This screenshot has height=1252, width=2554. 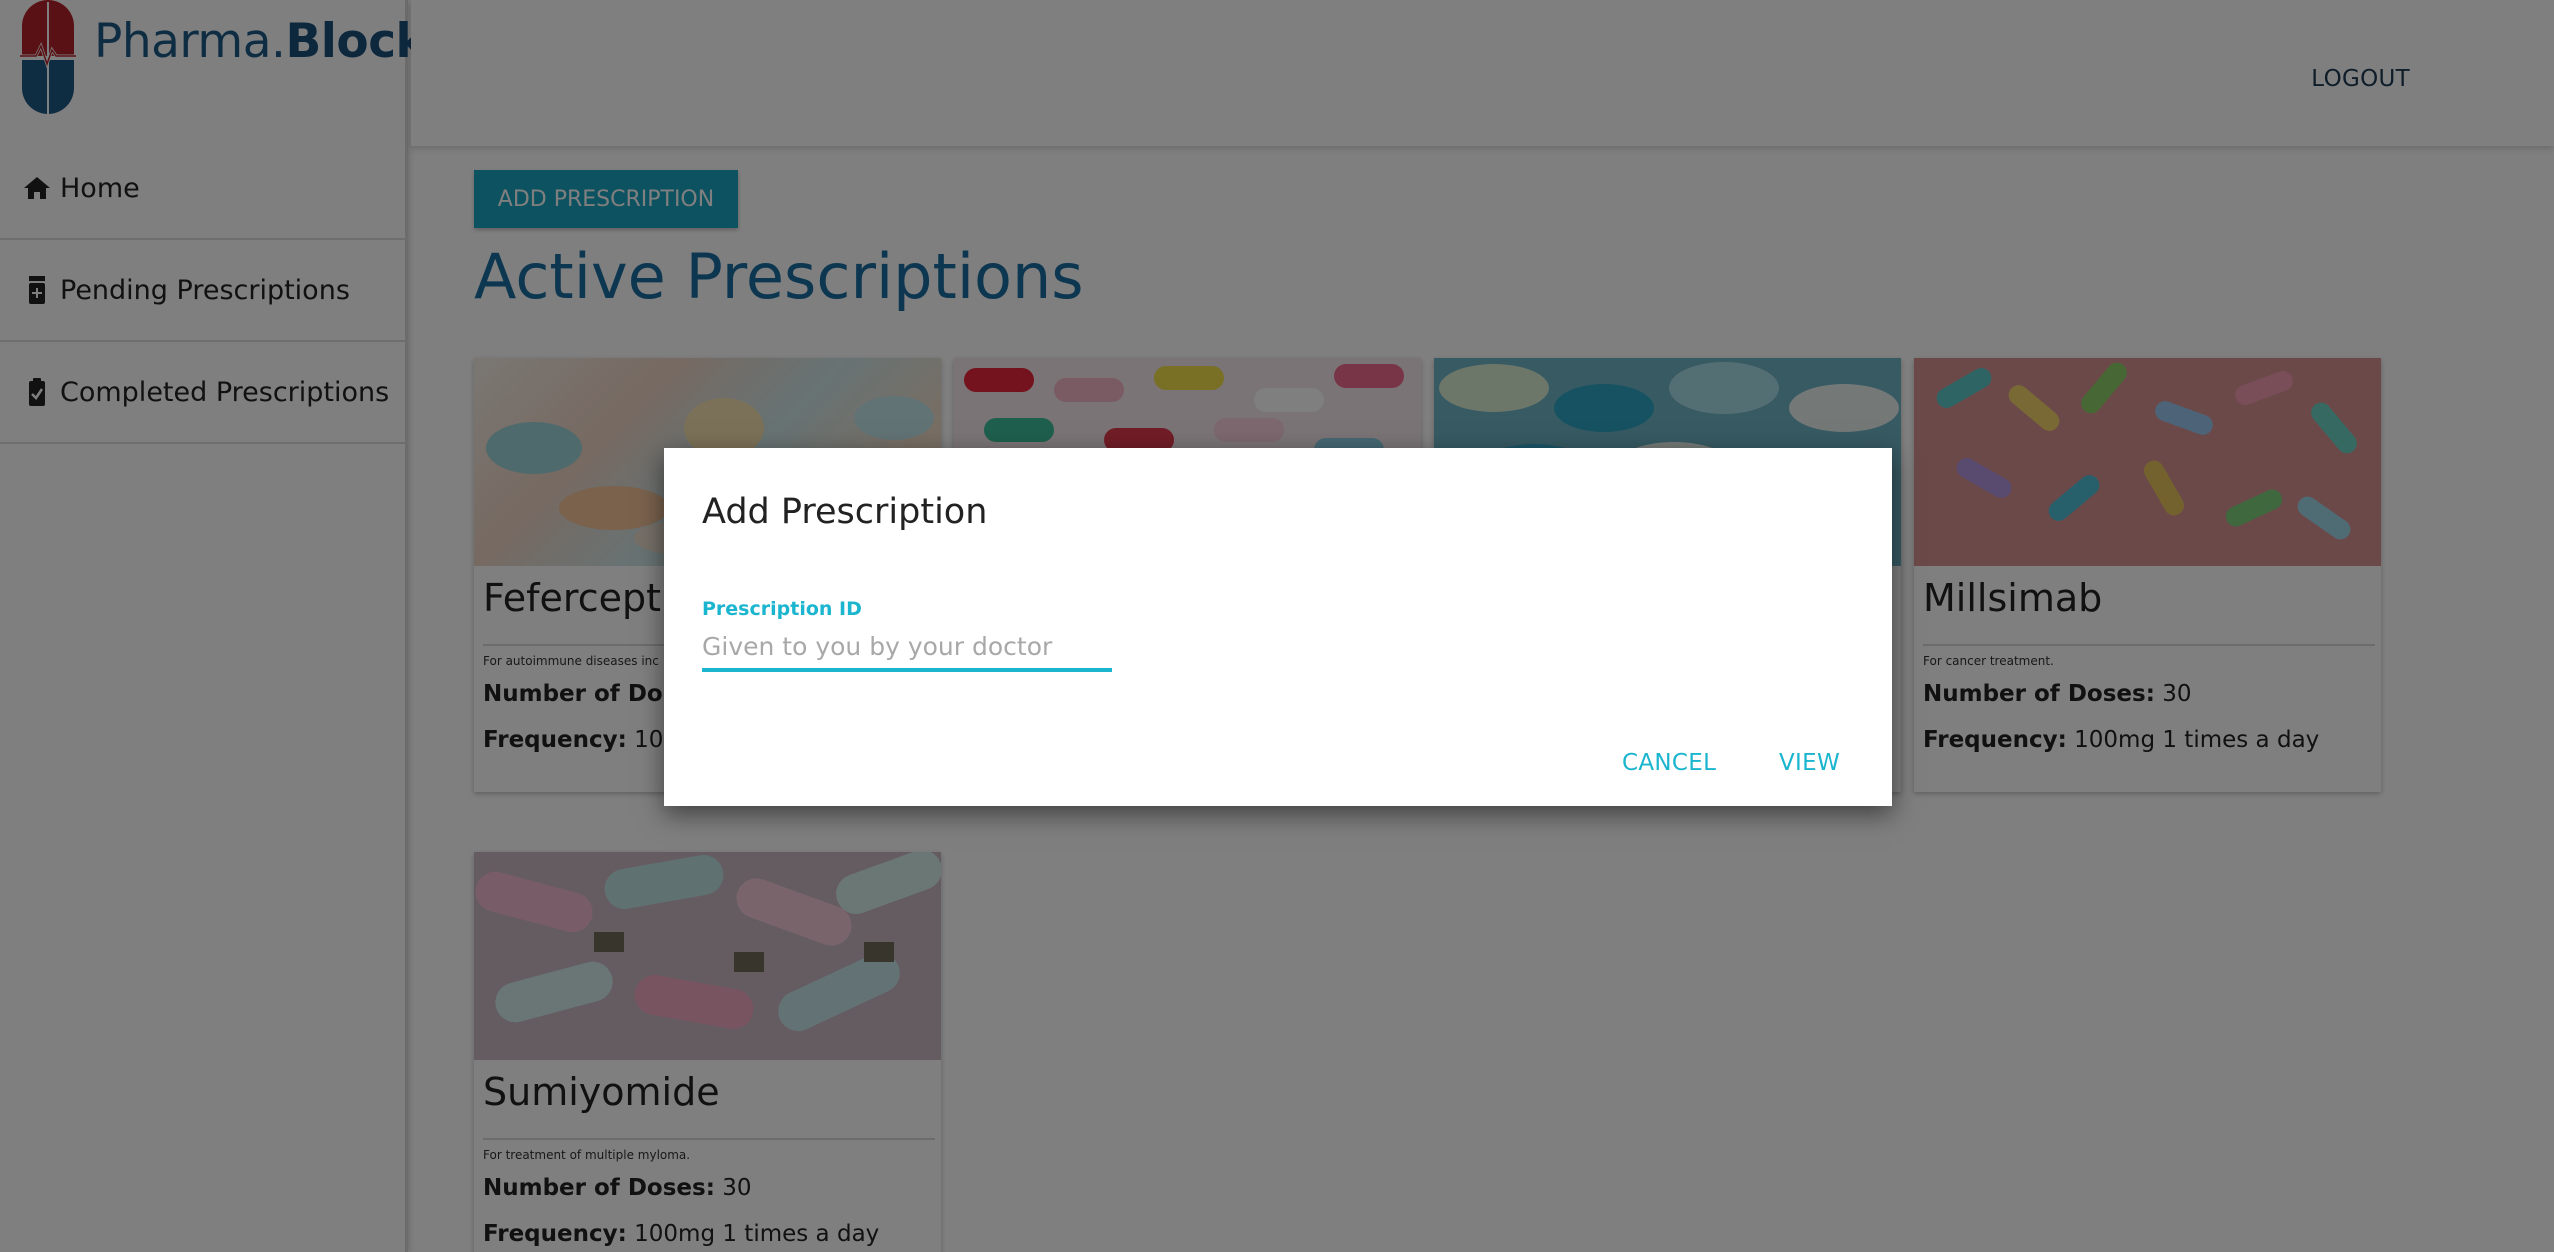 What do you see at coordinates (907, 648) in the screenshot?
I see `prescription-id-input` at bounding box center [907, 648].